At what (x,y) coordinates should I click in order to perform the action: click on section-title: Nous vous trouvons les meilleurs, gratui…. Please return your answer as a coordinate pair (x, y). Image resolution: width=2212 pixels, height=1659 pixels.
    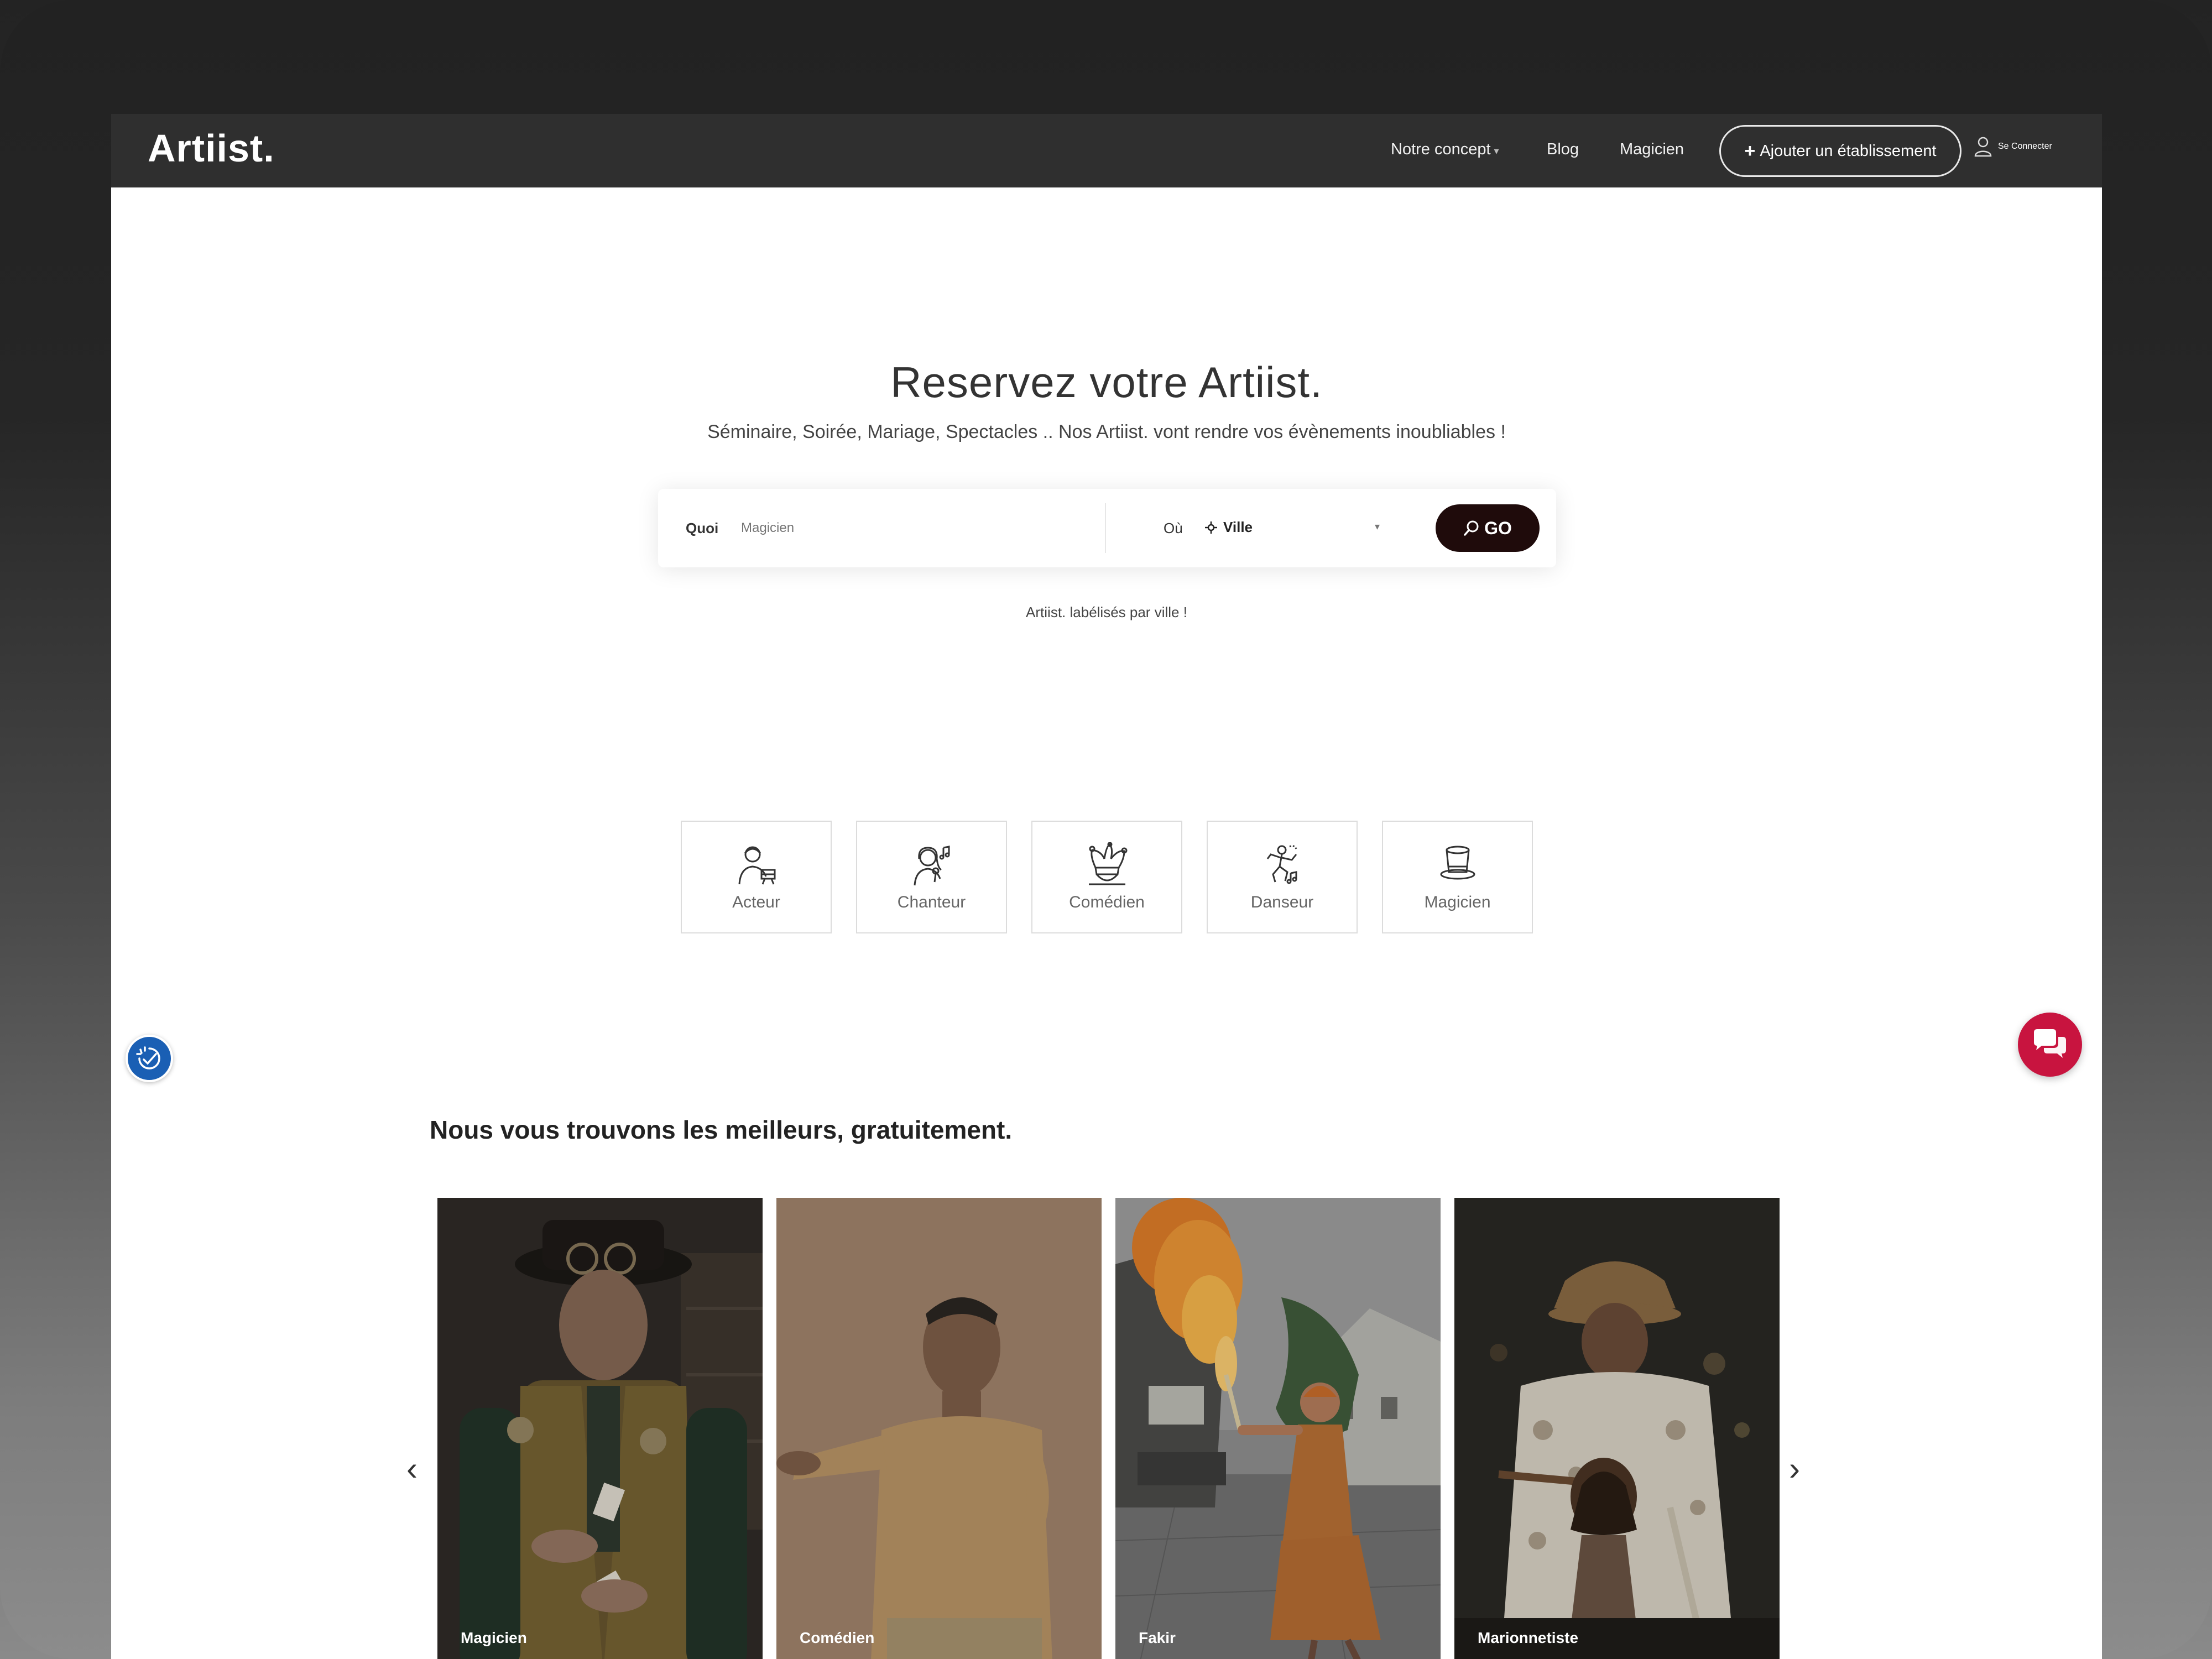
    Looking at the image, I should click on (722, 1129).